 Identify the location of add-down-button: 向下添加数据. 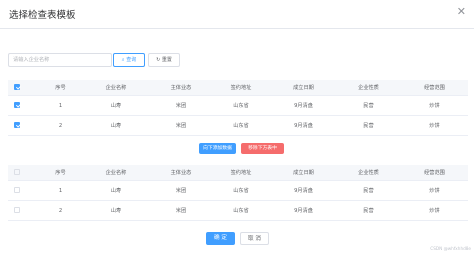
(217, 148).